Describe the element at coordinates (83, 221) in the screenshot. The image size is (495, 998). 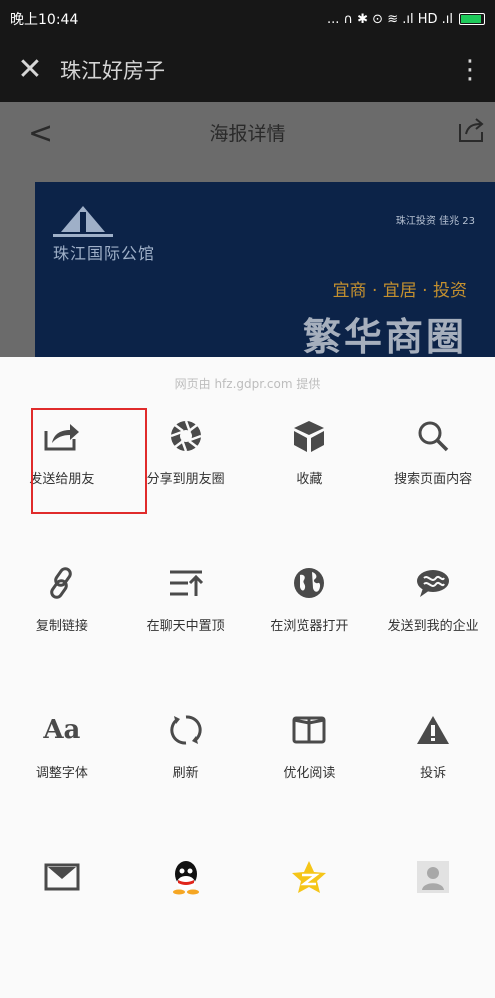
I see `building-logo` at that location.